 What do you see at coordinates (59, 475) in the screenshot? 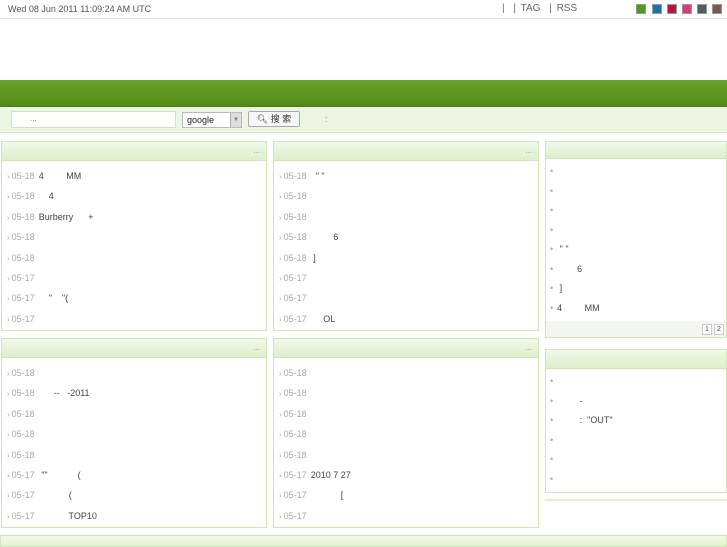
I see `item-title: "" (` at bounding box center [59, 475].